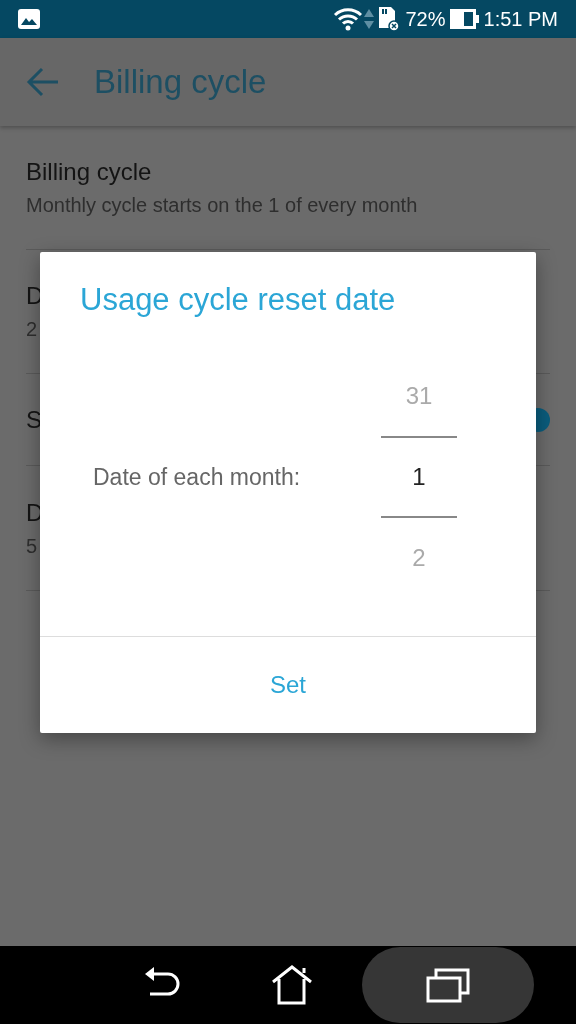 This screenshot has height=1024, width=576. What do you see at coordinates (292, 985) in the screenshot?
I see `home-icon` at bounding box center [292, 985].